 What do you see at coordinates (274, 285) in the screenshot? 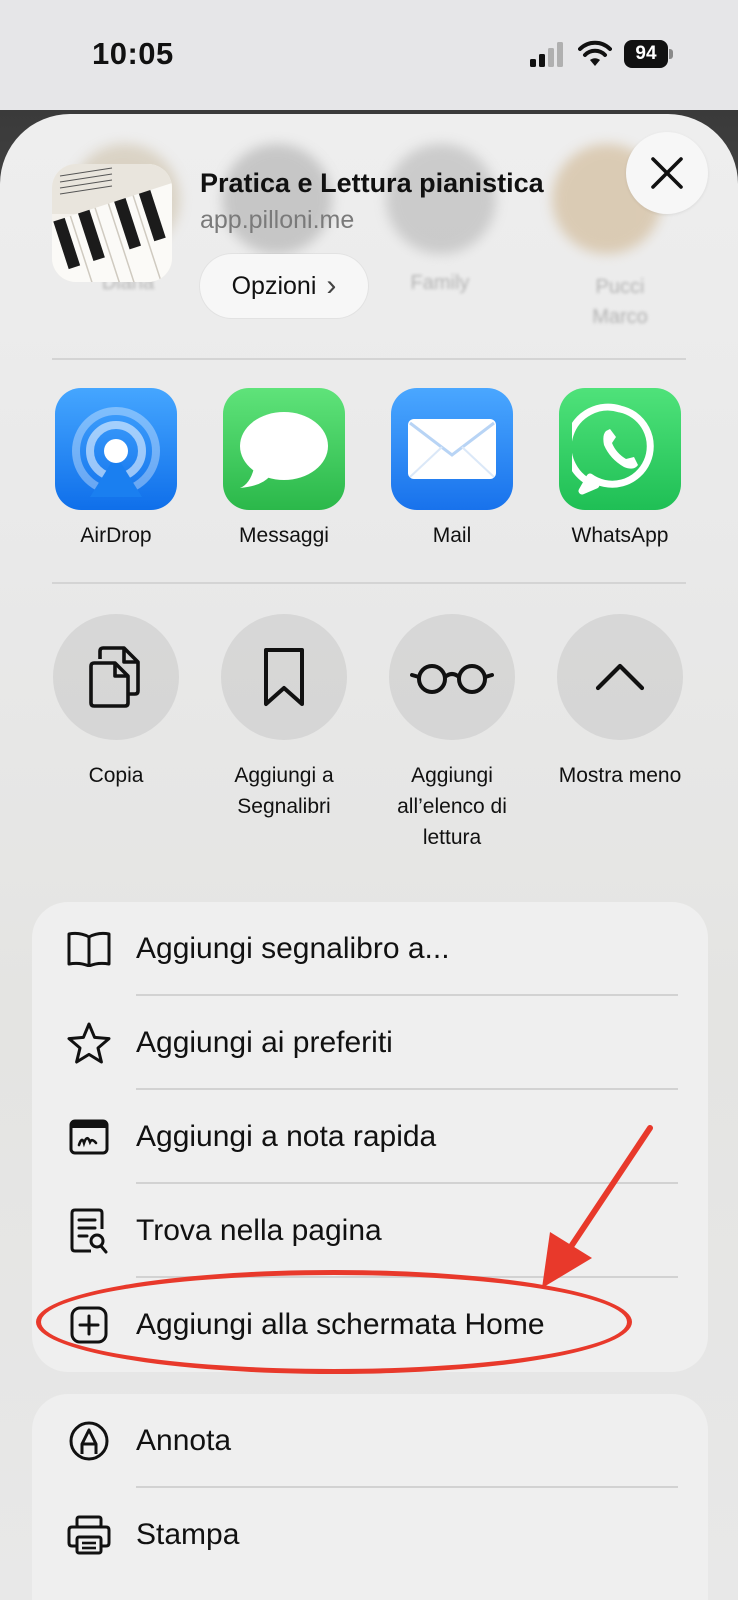
I see `options-label: Opzioni` at bounding box center [274, 285].